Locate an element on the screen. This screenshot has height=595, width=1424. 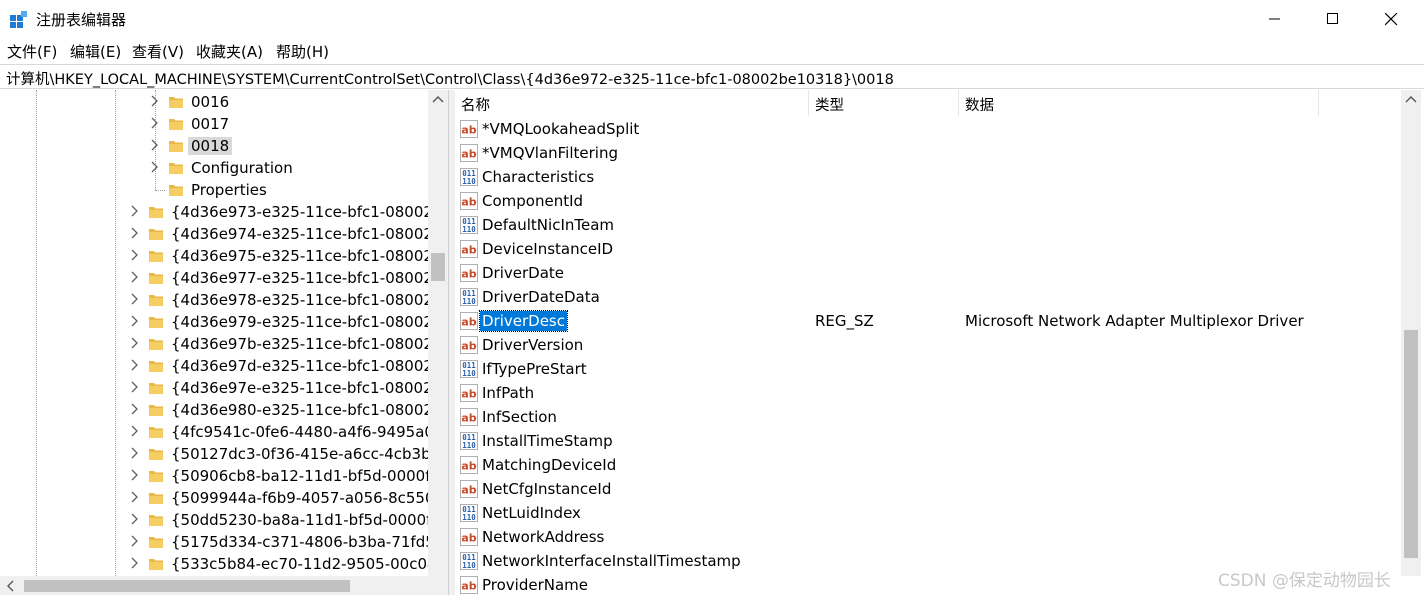
column-type-header: 类型 is located at coordinates (884, 103).